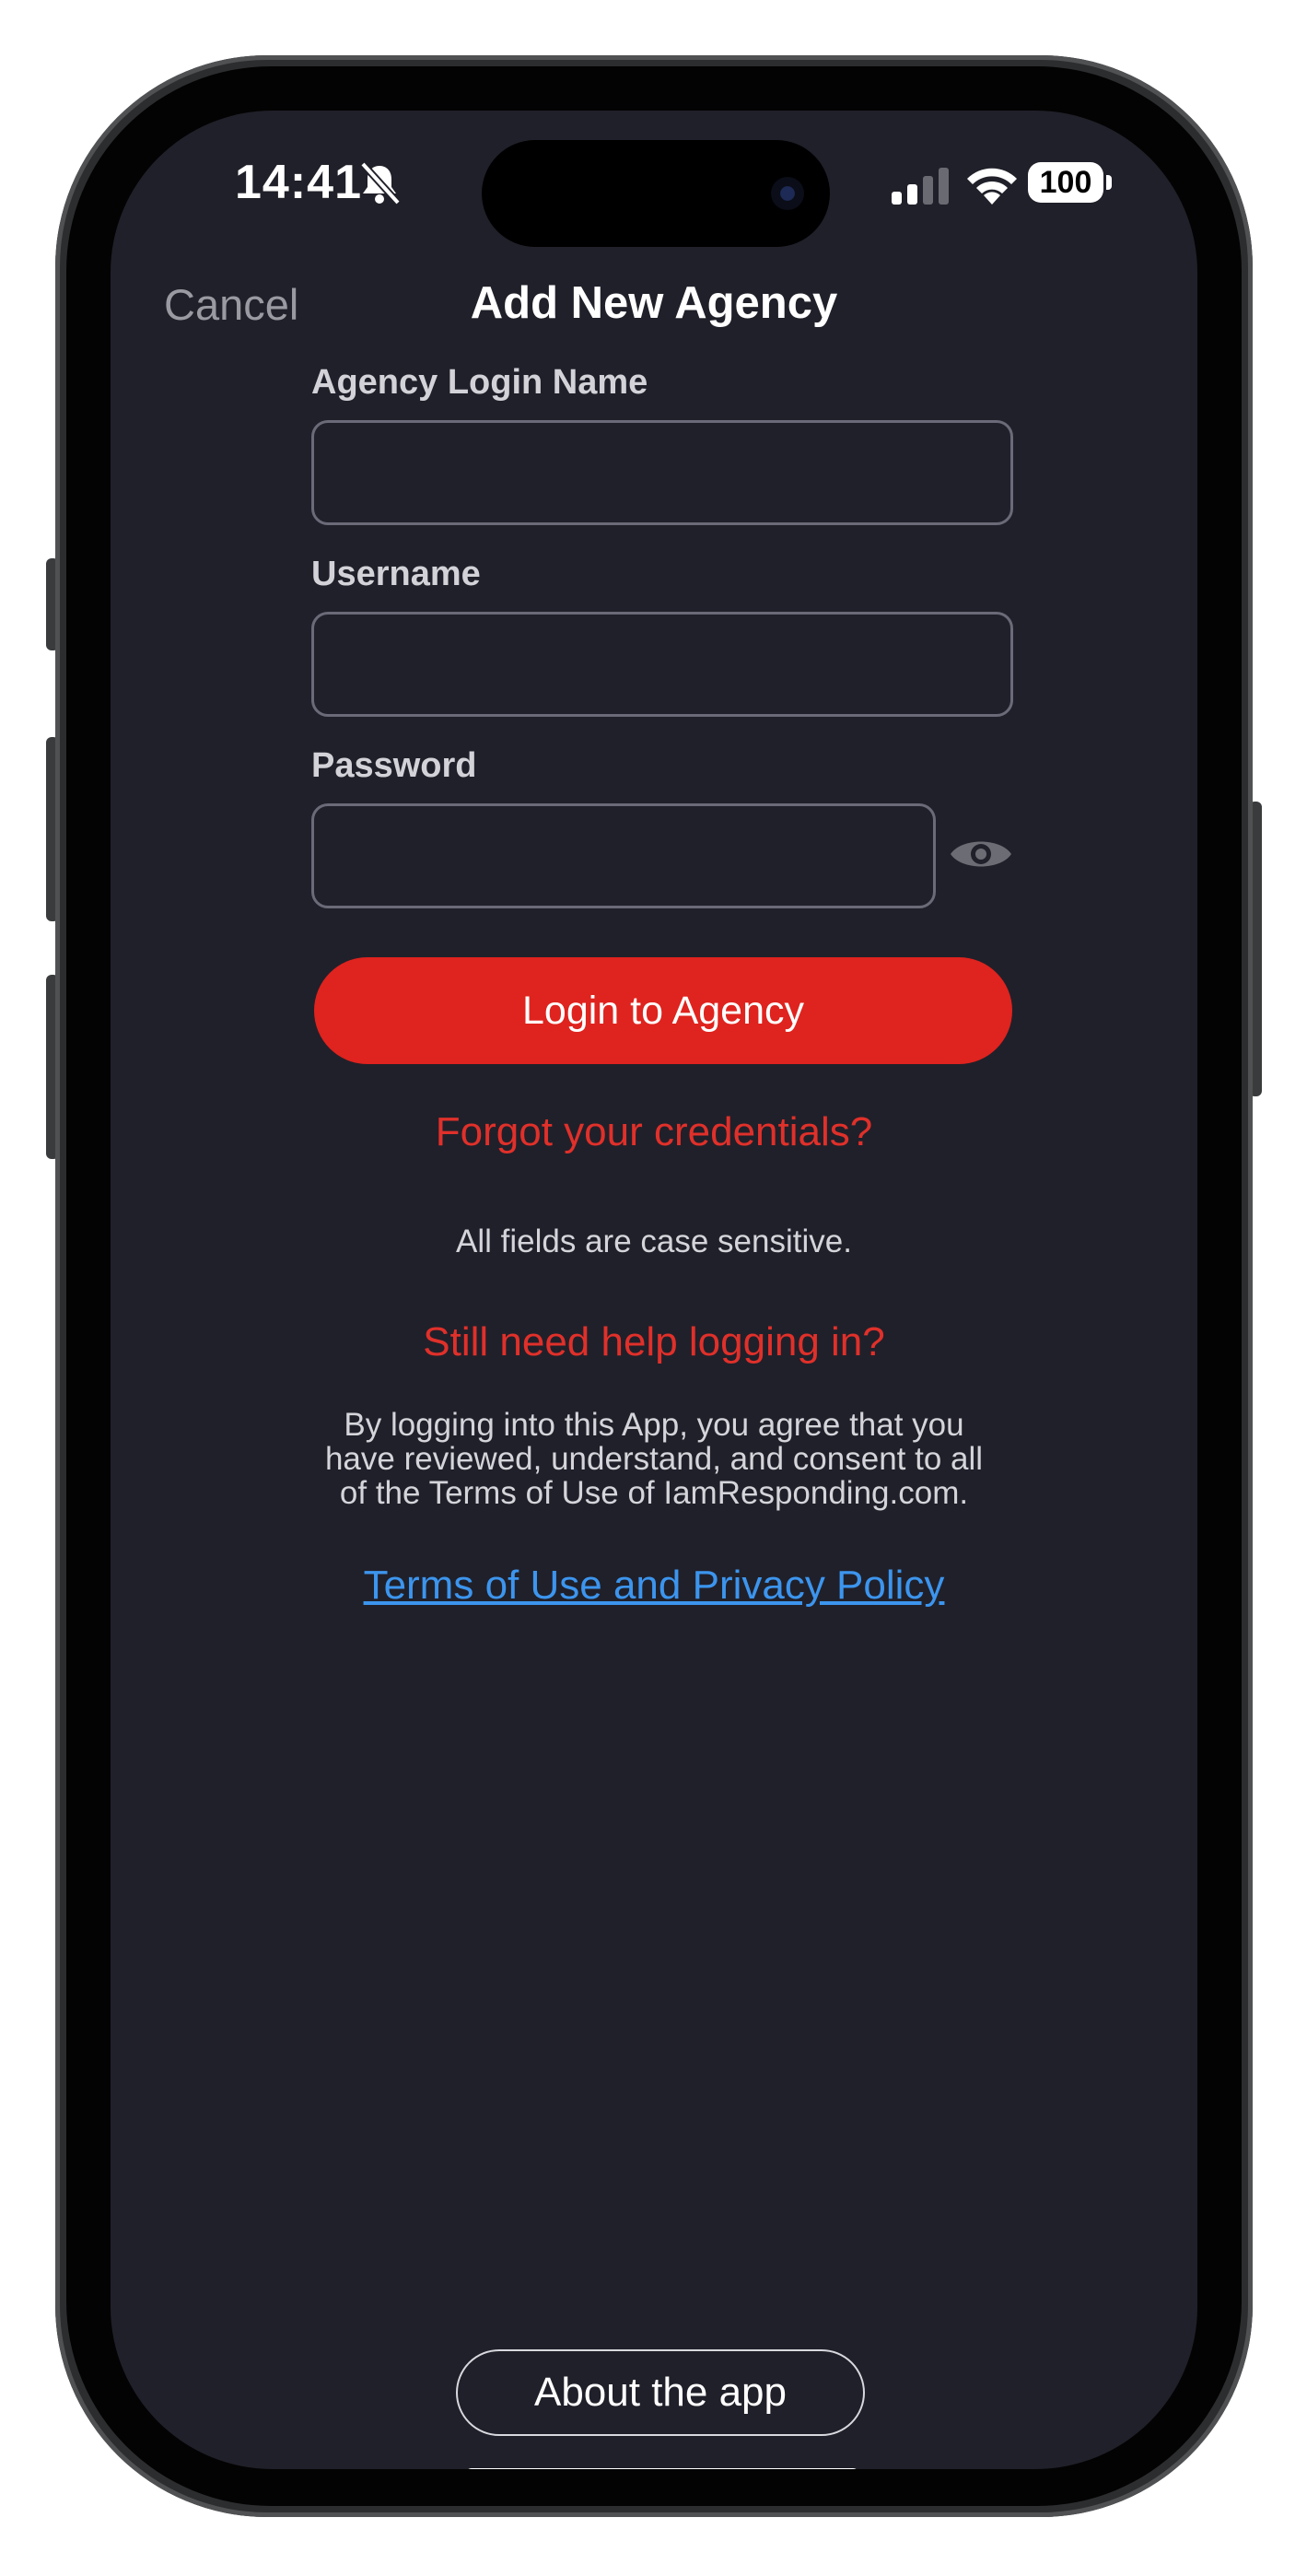 The width and height of the screenshot is (1307, 2576). Describe the element at coordinates (654, 1586) in the screenshot. I see `terms-privacy-link: Terms of Use and Privacy Policy` at that location.